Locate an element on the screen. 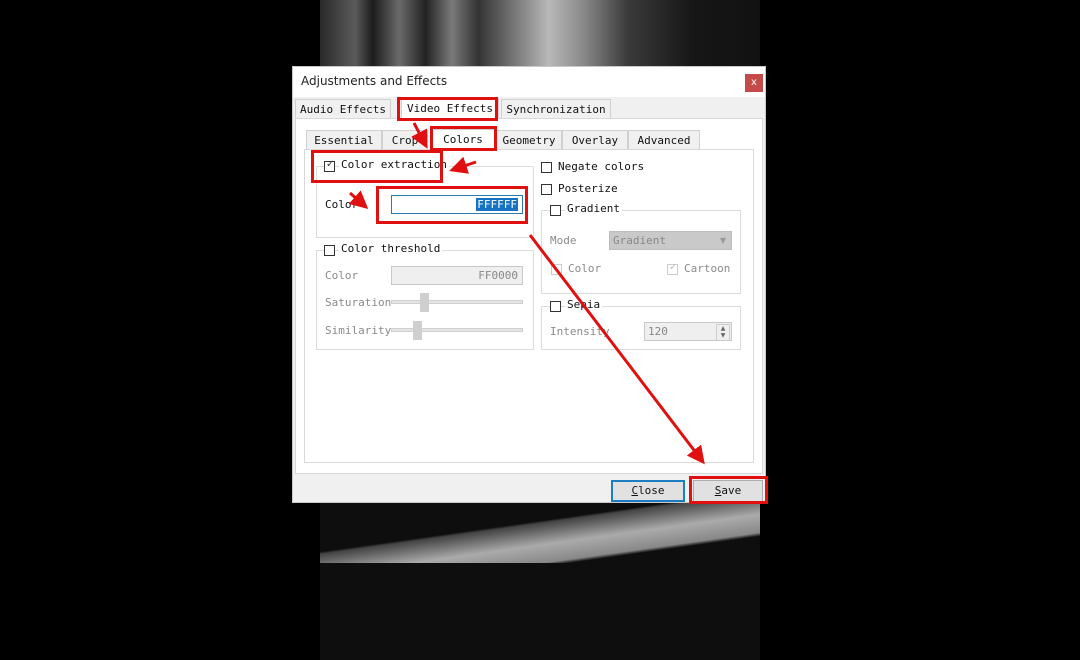 This screenshot has height=660, width=1080. extraction-color-label: Color is located at coordinates (342, 204).